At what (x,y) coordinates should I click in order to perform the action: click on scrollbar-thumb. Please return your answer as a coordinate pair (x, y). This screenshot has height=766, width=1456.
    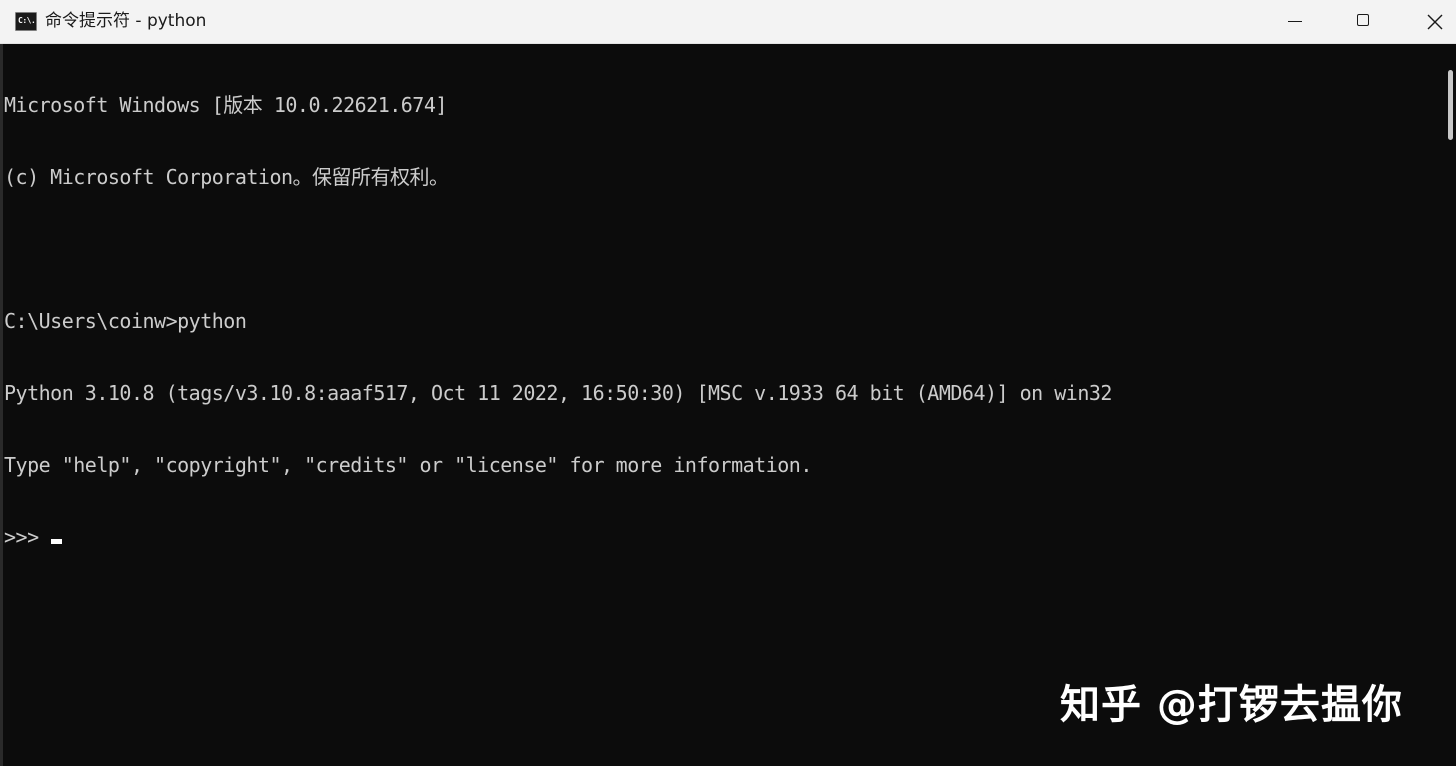
    Looking at the image, I should click on (1450, 105).